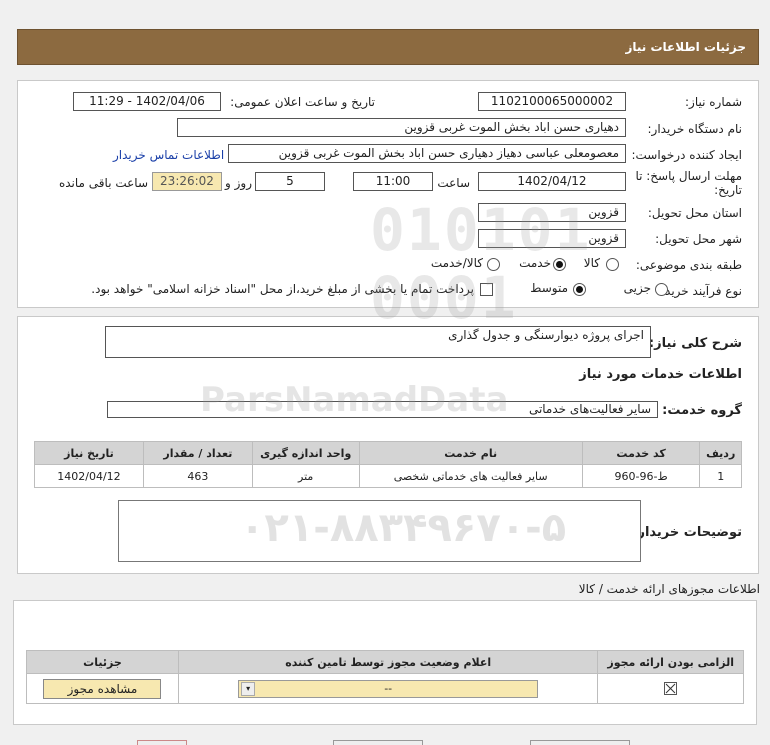 Image resolution: width=770 pixels, height=745 pixels. I want to click on remaining-label: ساعت باقی مانده, so click(103, 183).